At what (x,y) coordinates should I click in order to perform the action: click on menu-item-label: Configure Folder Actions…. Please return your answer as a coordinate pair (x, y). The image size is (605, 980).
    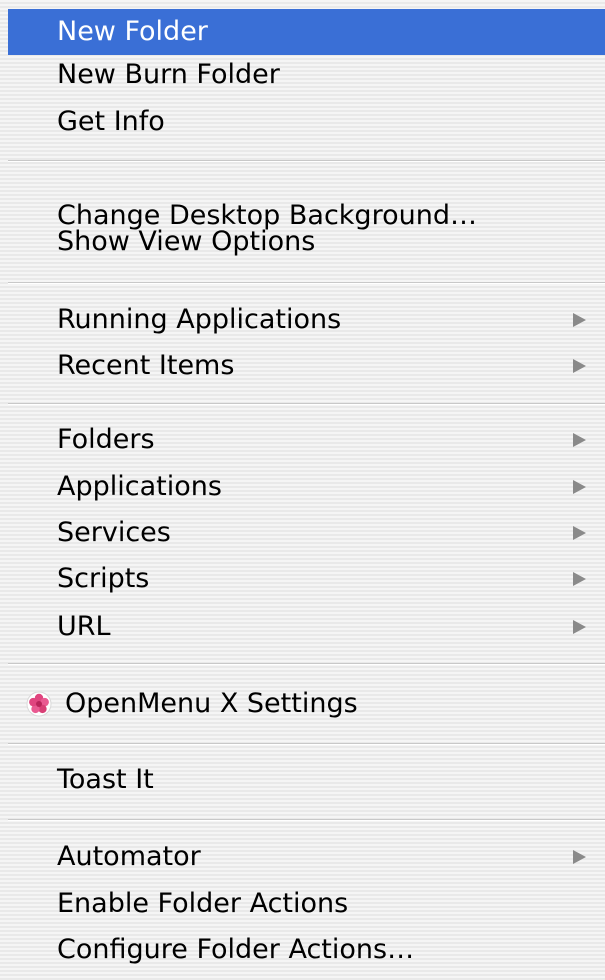
    Looking at the image, I should click on (236, 949).